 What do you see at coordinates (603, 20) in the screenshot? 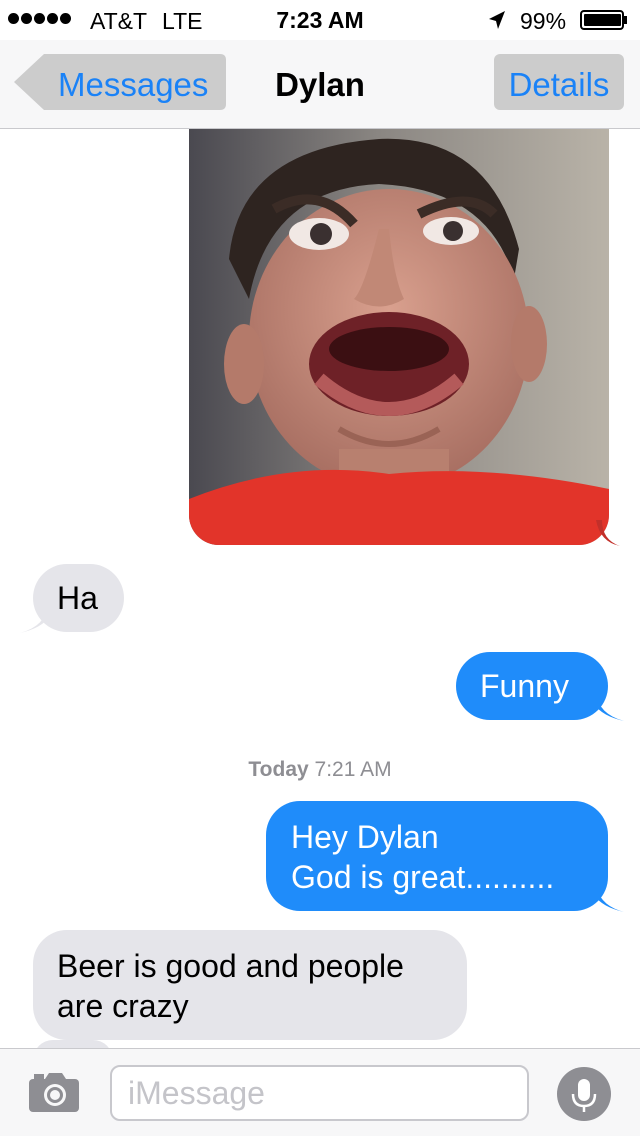
I see `battery-icon` at bounding box center [603, 20].